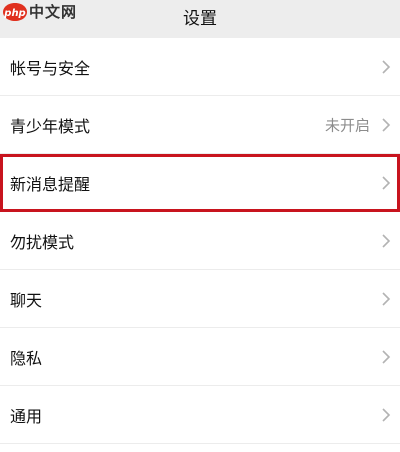 The height and width of the screenshot is (452, 400). I want to click on setting-privacy: 隐私, so click(200, 357).